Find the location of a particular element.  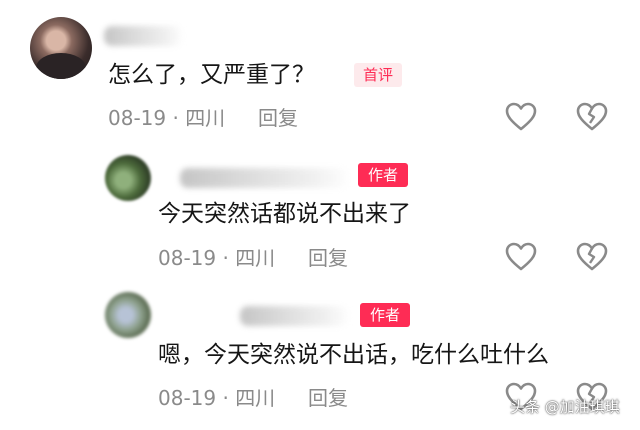

watermark: 头条 @加油琪琪 is located at coordinates (565, 407).